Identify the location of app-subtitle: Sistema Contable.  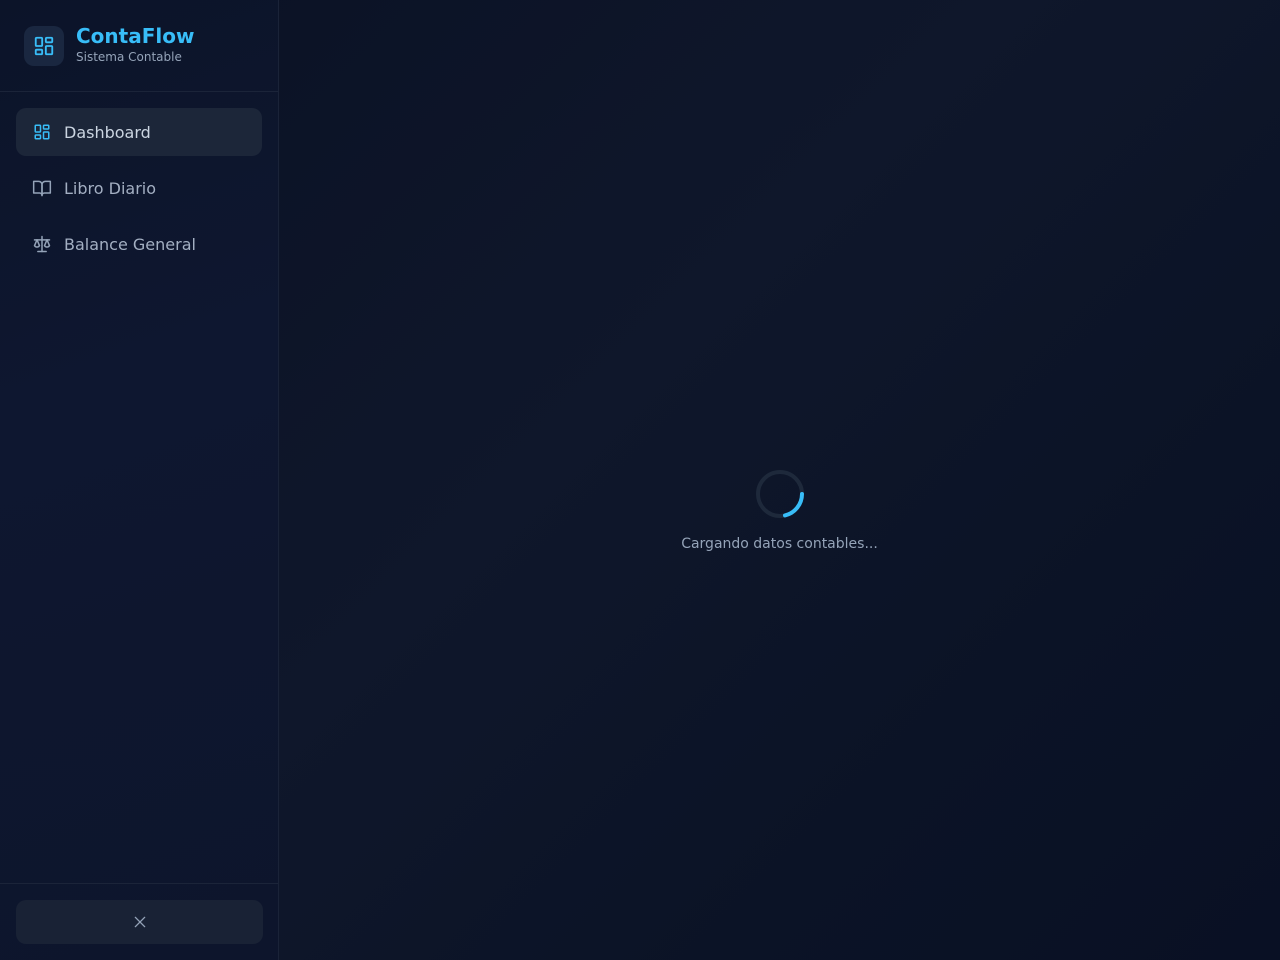
(129, 57).